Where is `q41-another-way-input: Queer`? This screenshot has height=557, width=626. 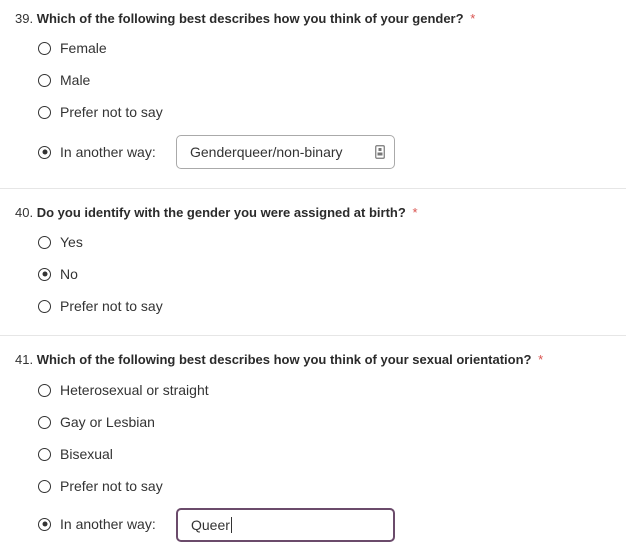
q41-another-way-input: Queer is located at coordinates (285, 525).